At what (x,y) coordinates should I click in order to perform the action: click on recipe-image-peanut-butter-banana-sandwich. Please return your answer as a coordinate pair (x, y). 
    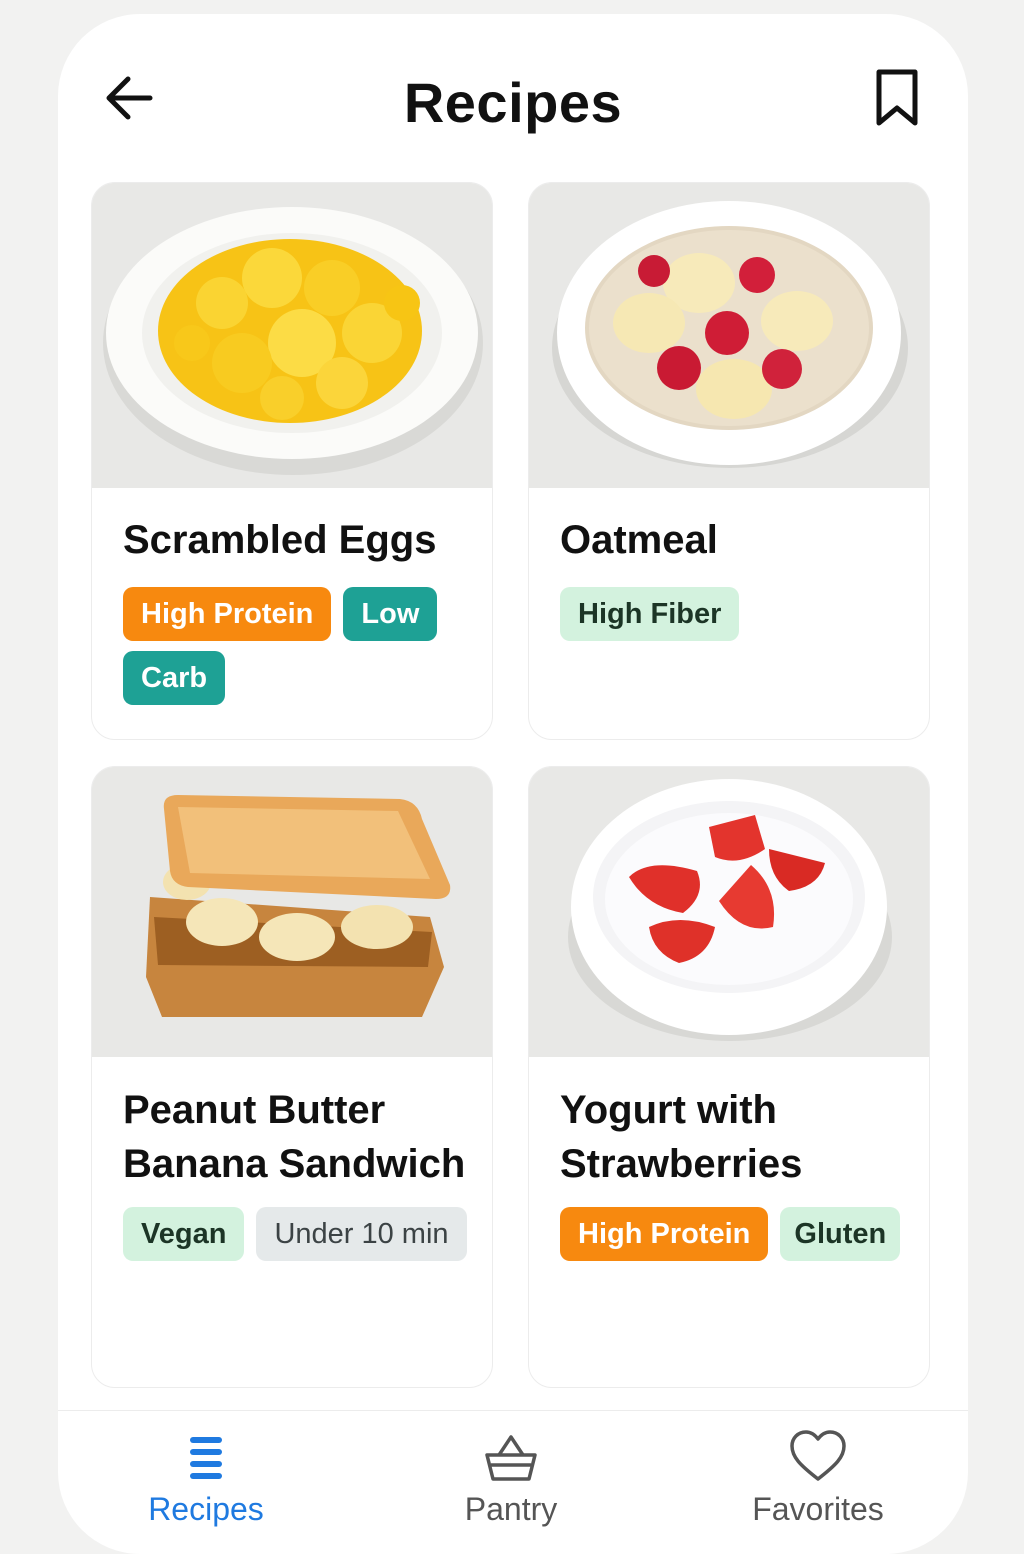
    Looking at the image, I should click on (292, 912).